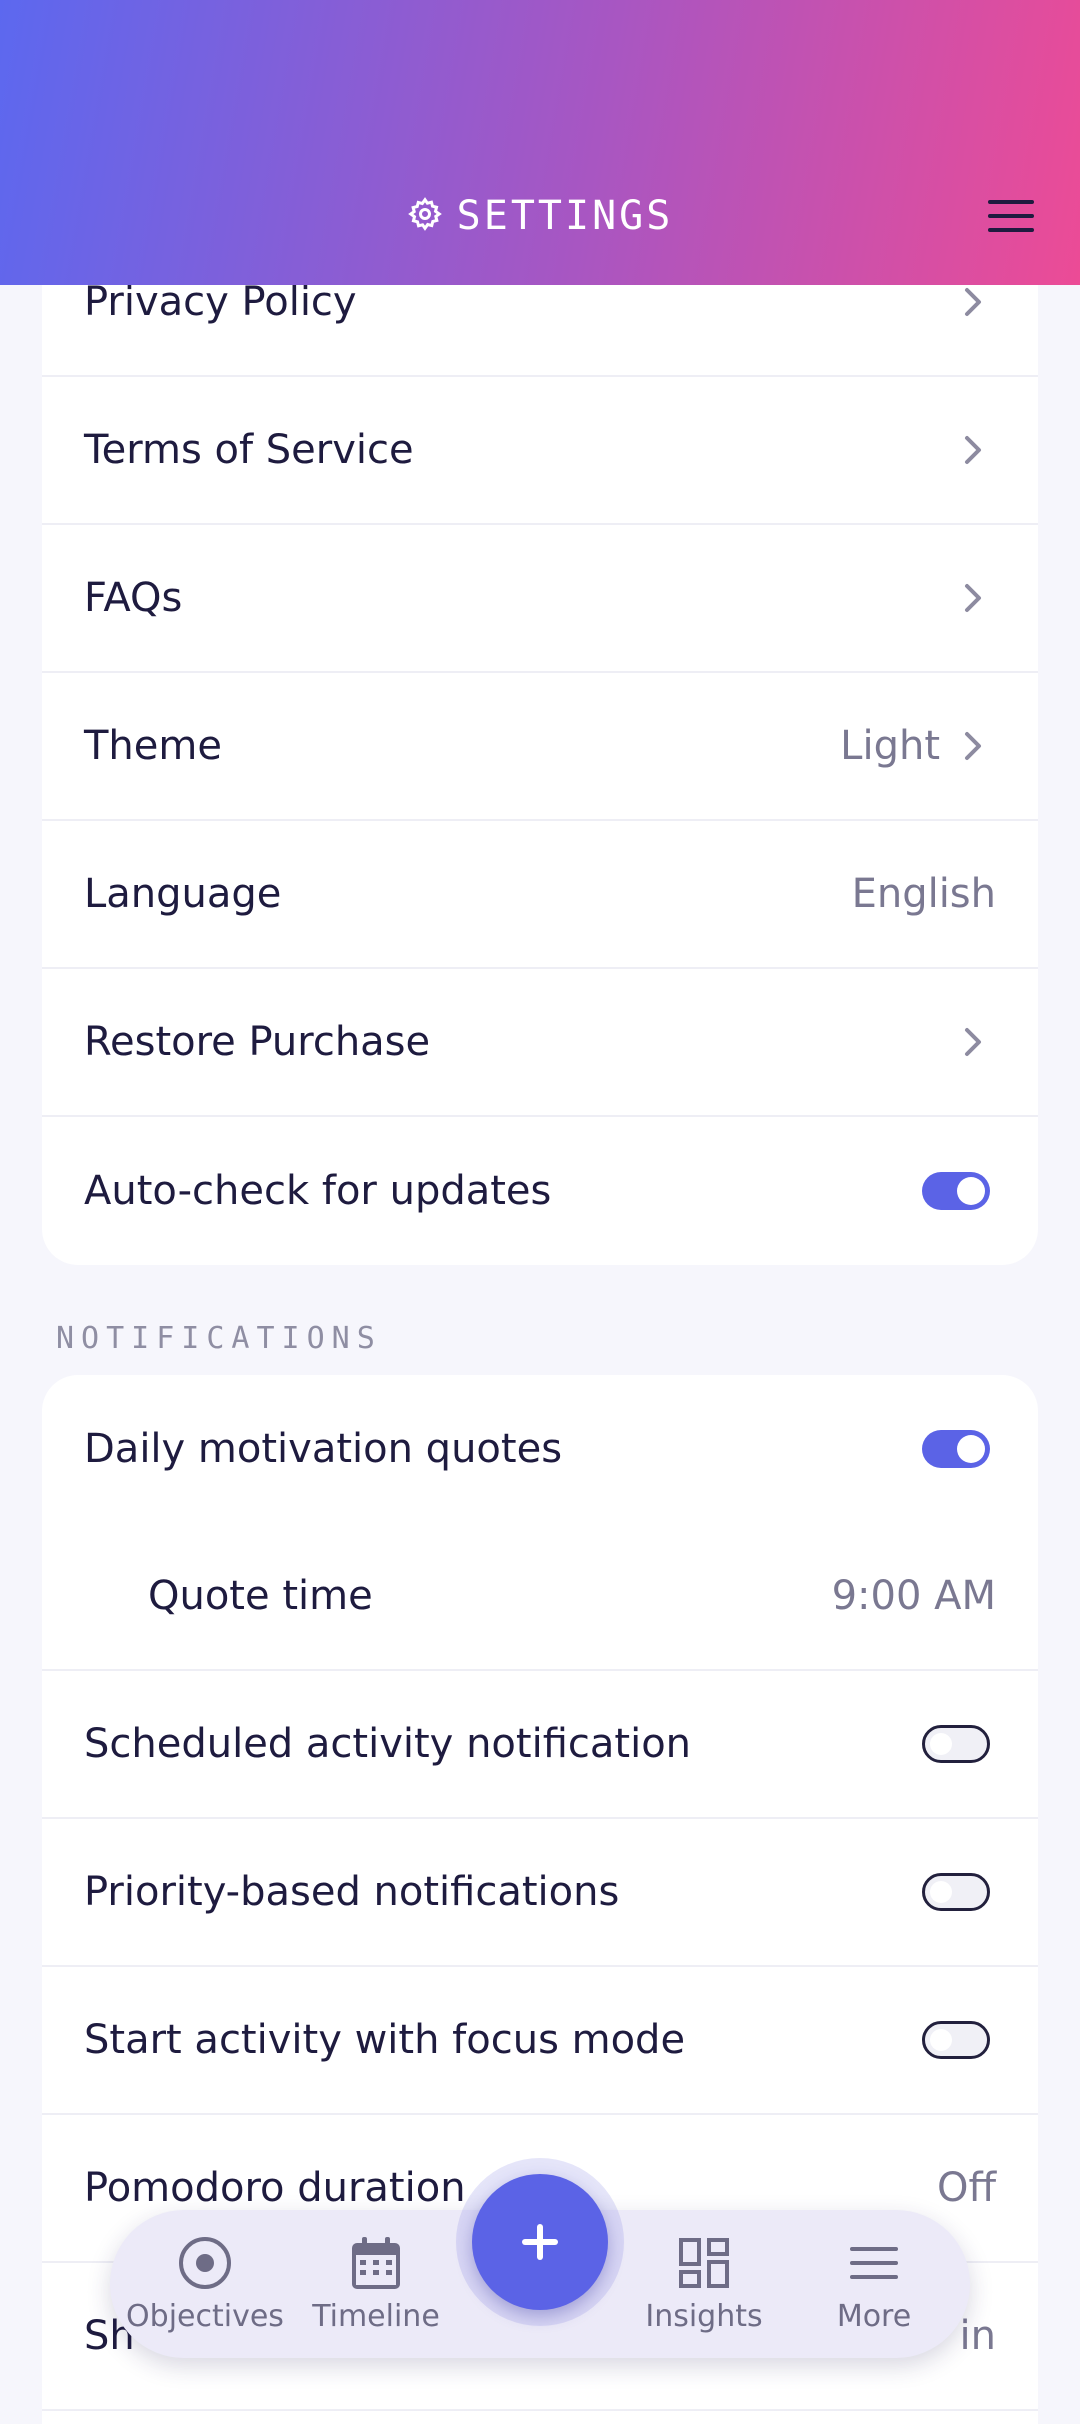 The width and height of the screenshot is (1080, 2424). I want to click on nav-more: More, so click(874, 2284).